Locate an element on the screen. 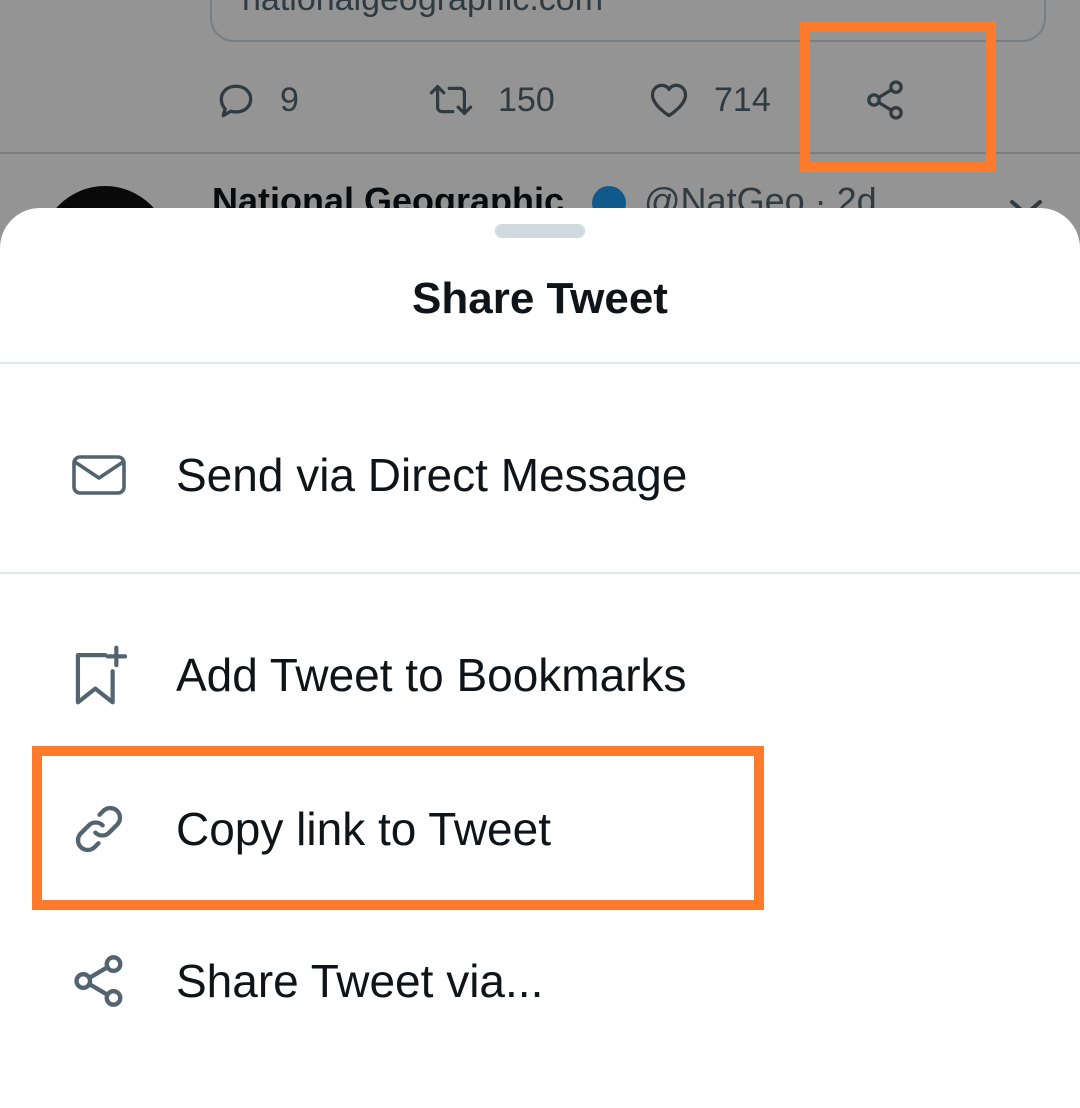  menu-item-label: Send via Direct Message is located at coordinates (432, 475).